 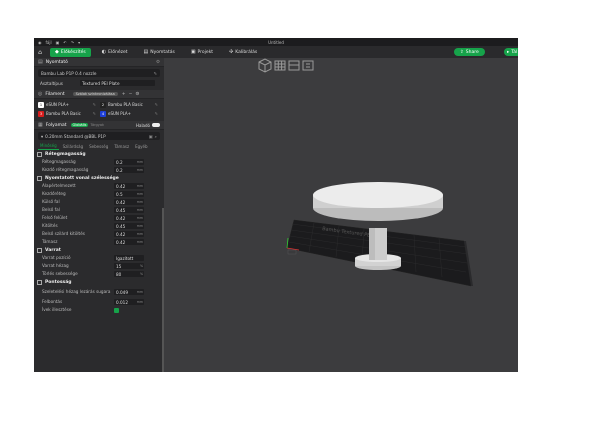 What do you see at coordinates (99, 274) in the screenshot?
I see `setting-row: Törlés sebessége 80%` at bounding box center [99, 274].